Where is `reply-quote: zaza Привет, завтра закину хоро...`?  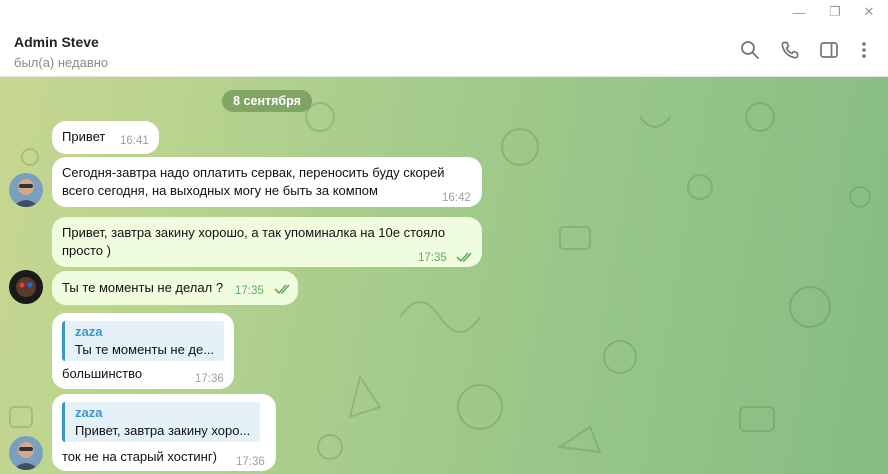 reply-quote: zaza Привет, завтра закину хоро... is located at coordinates (161, 422).